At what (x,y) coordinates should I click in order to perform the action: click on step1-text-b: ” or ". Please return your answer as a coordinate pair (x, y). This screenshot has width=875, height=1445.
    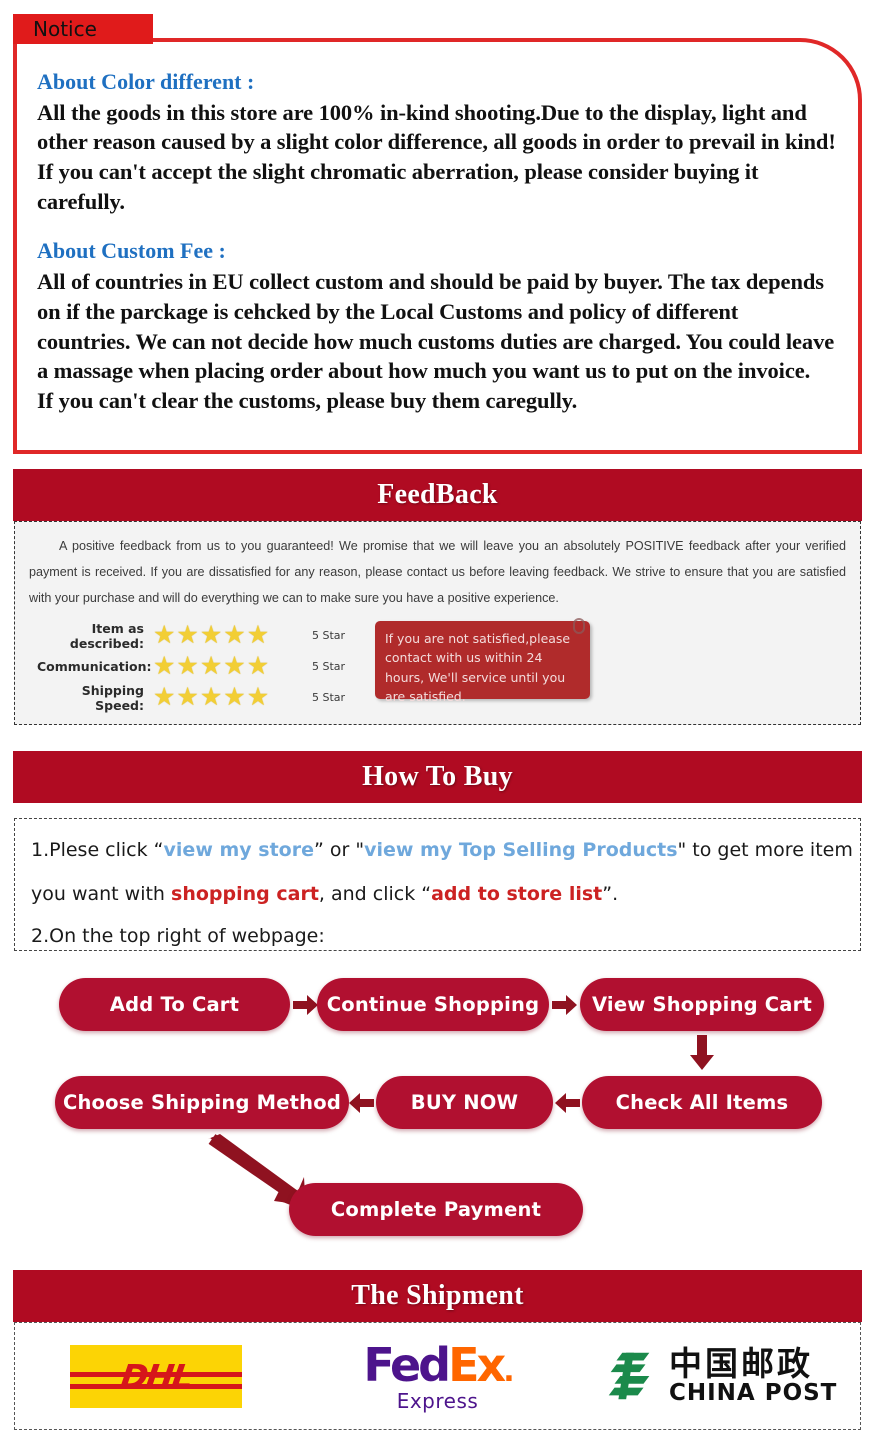
    Looking at the image, I should click on (339, 850).